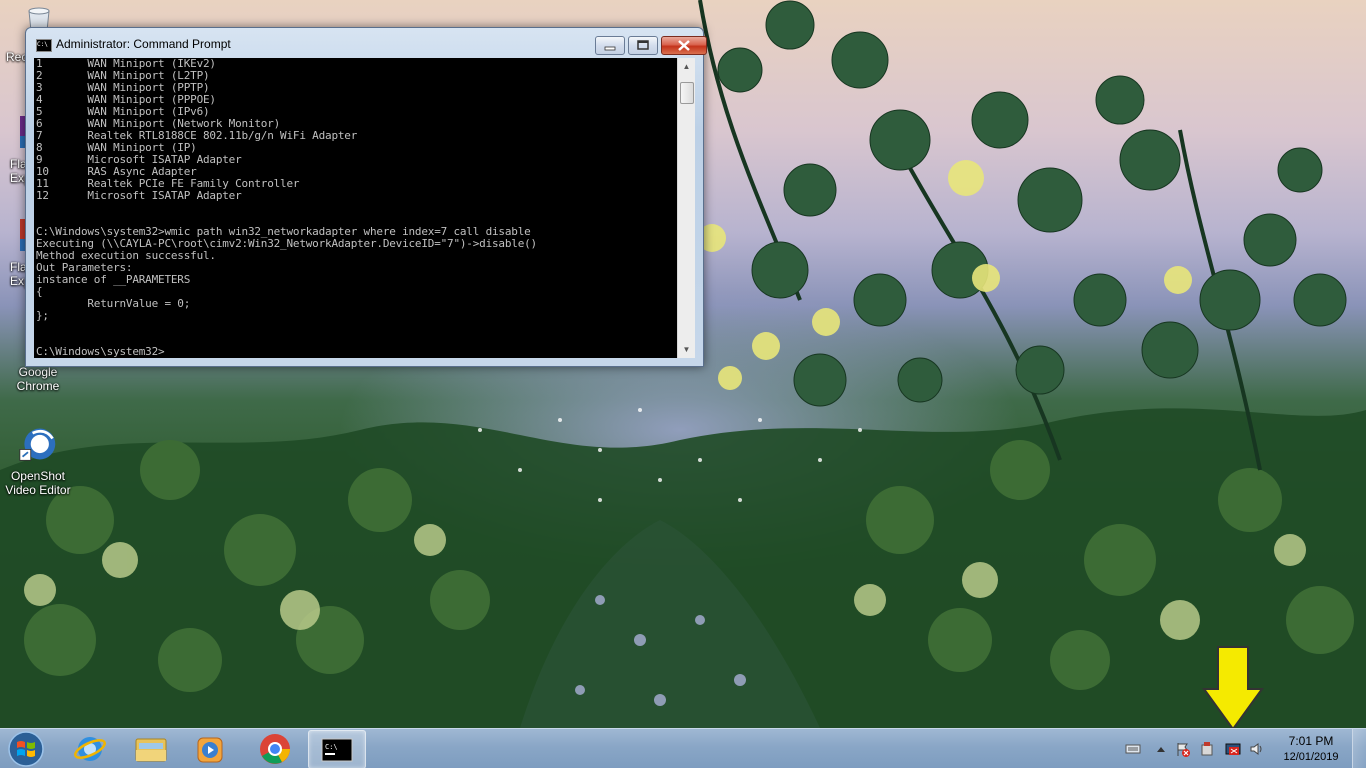 The width and height of the screenshot is (1366, 768). I want to click on network-disabled-icon, so click(1233, 749).